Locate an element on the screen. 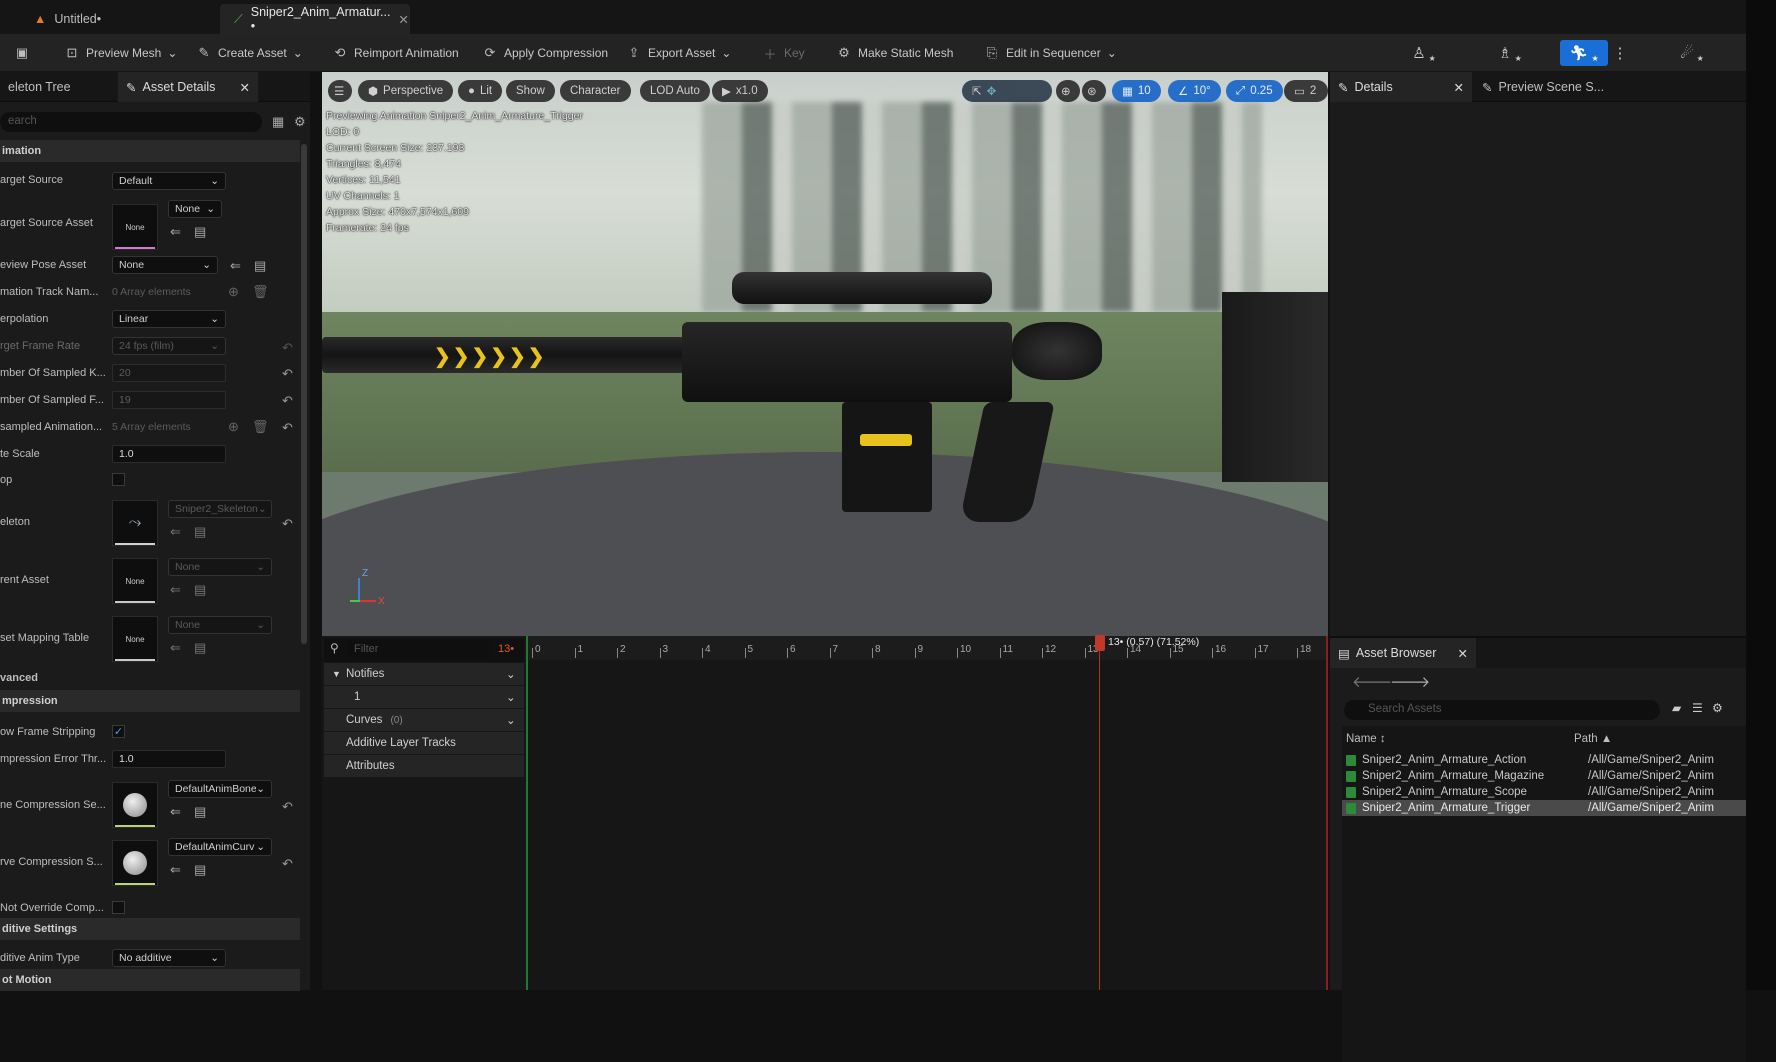 This screenshot has width=1776, height=1062. physics-mode-button: ☄ ★ is located at coordinates (1692, 53).